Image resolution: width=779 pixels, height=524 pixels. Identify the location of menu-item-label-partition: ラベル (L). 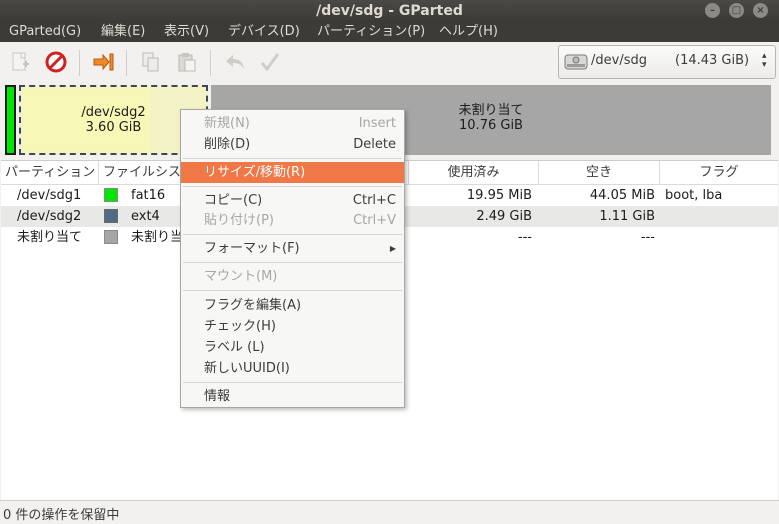
(292, 347).